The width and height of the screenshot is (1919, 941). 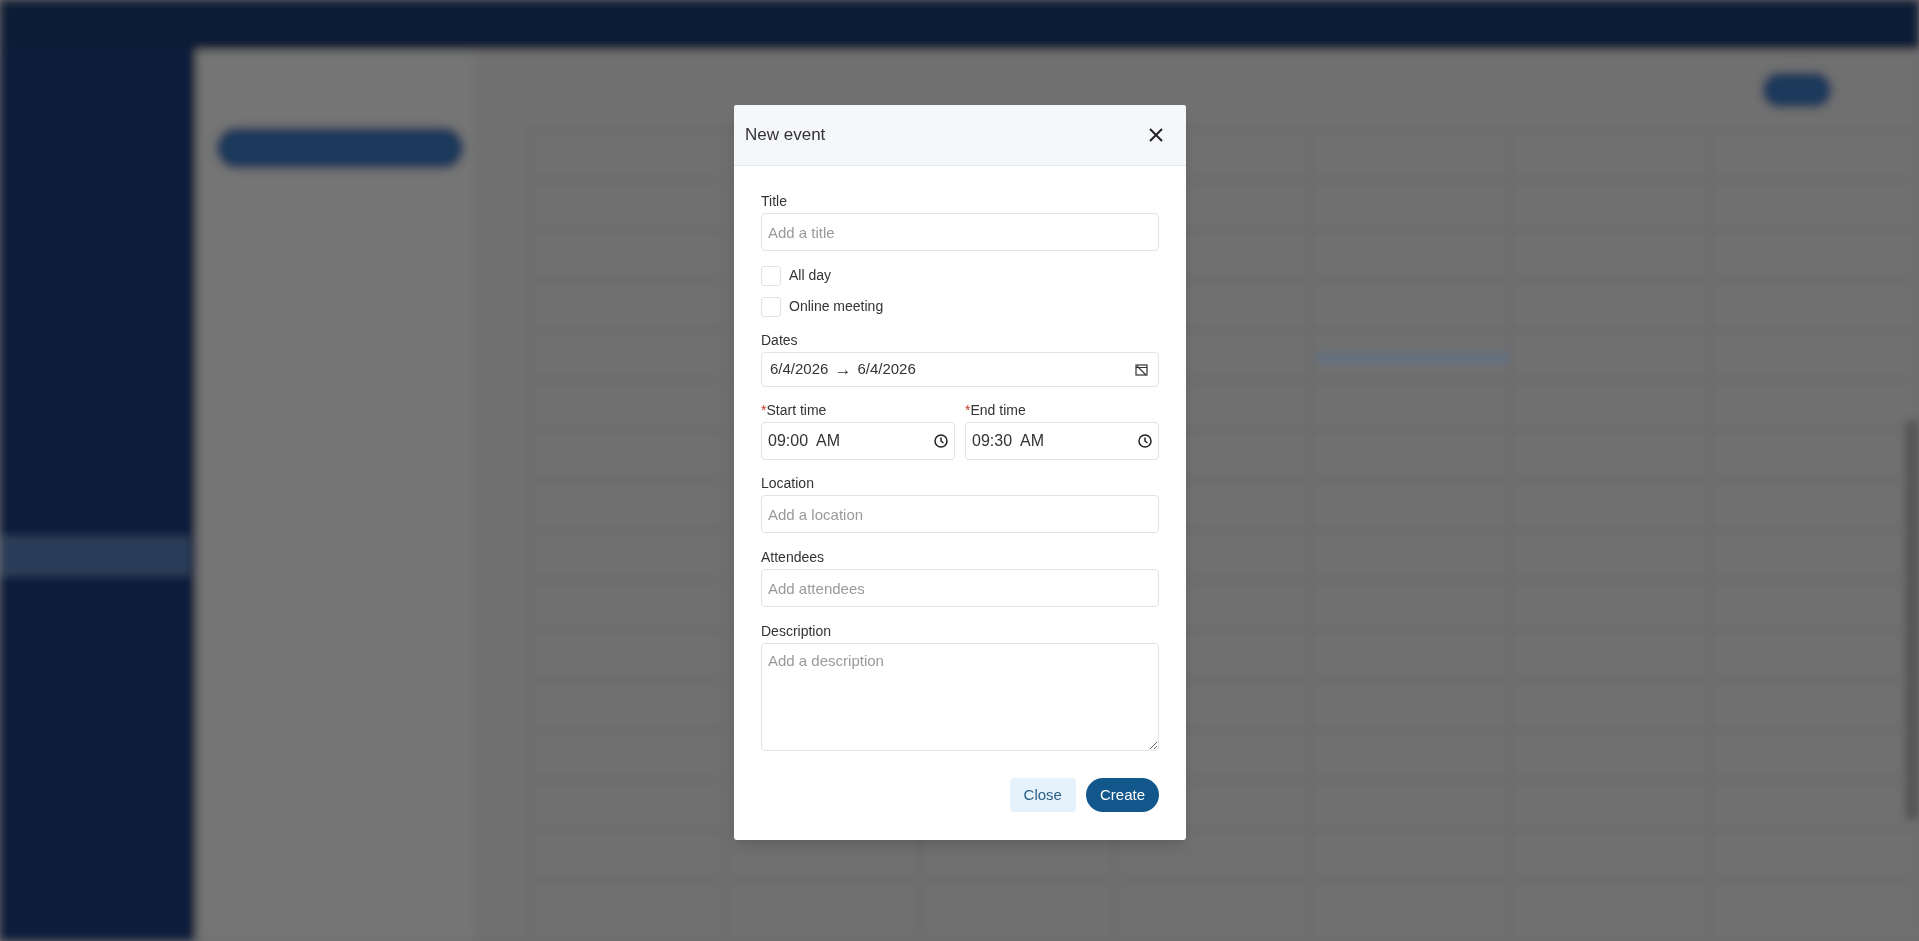 What do you see at coordinates (799, 369) in the screenshot?
I see `date-start: 6/4/2026` at bounding box center [799, 369].